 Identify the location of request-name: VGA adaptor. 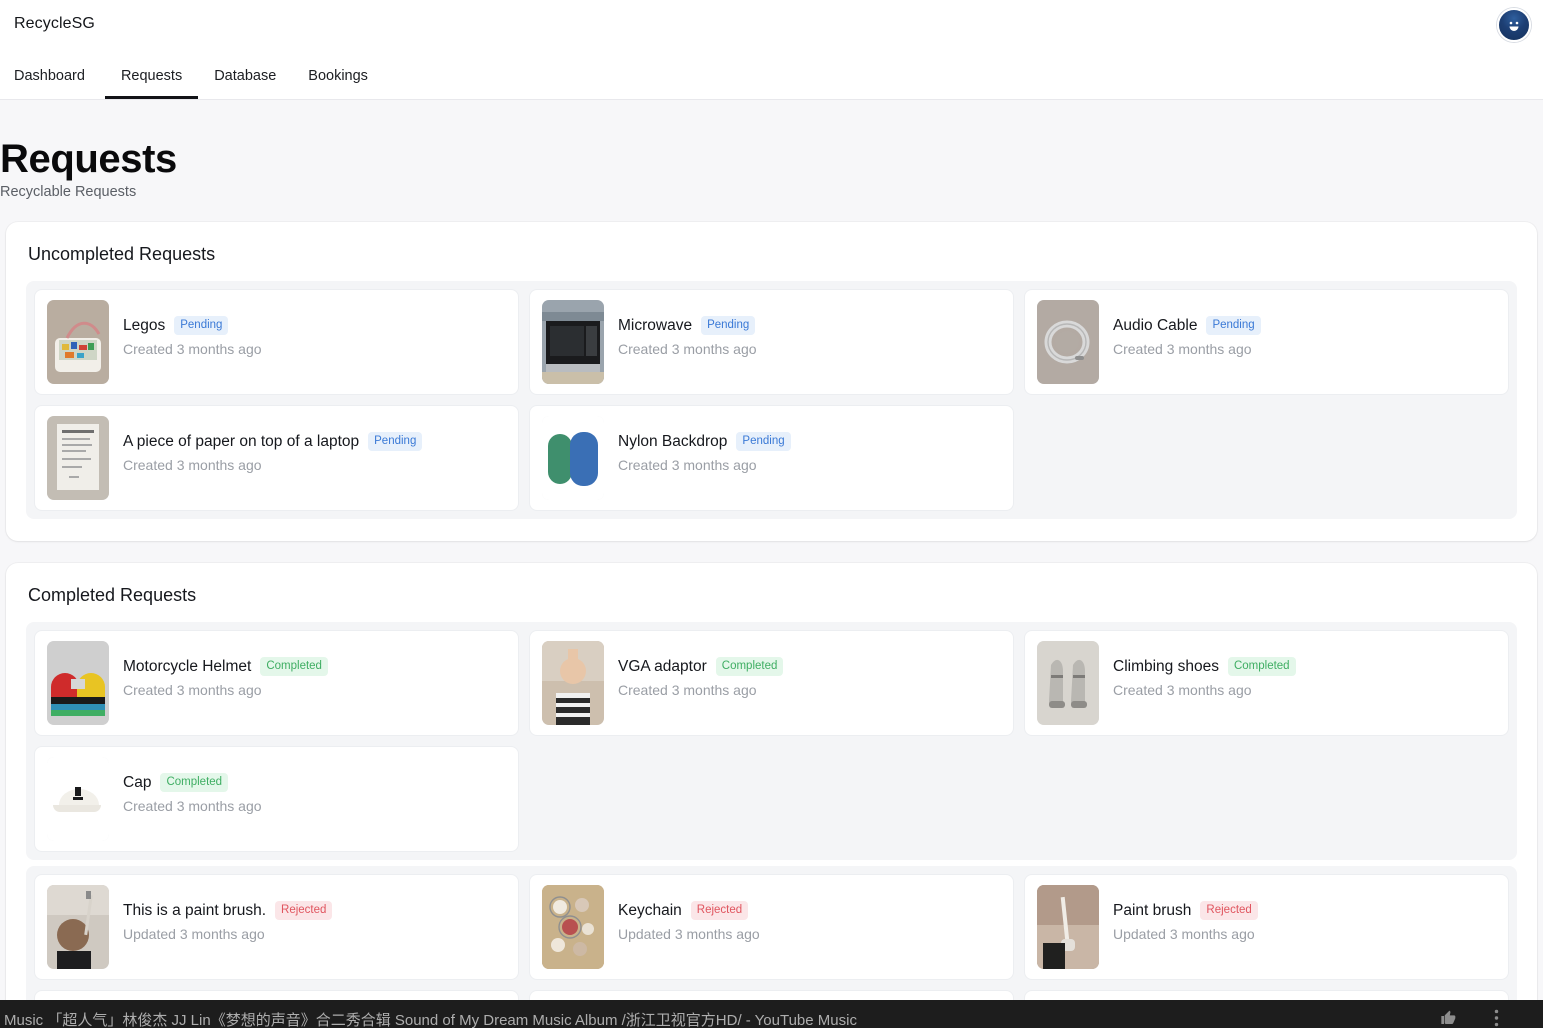
(662, 666).